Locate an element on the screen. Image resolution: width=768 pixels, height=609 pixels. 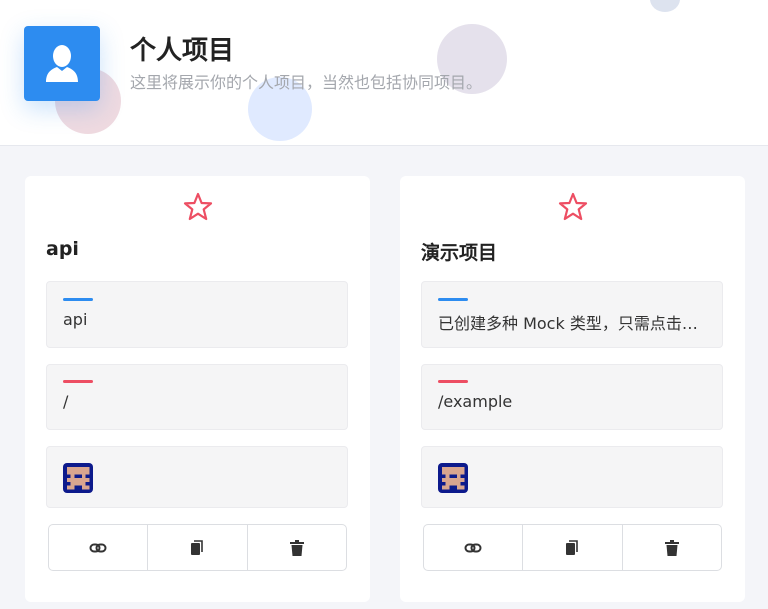
project-description-box: 已创建多种 Mock 类型，只需点击预览便可查看效果。 is located at coordinates (572, 314).